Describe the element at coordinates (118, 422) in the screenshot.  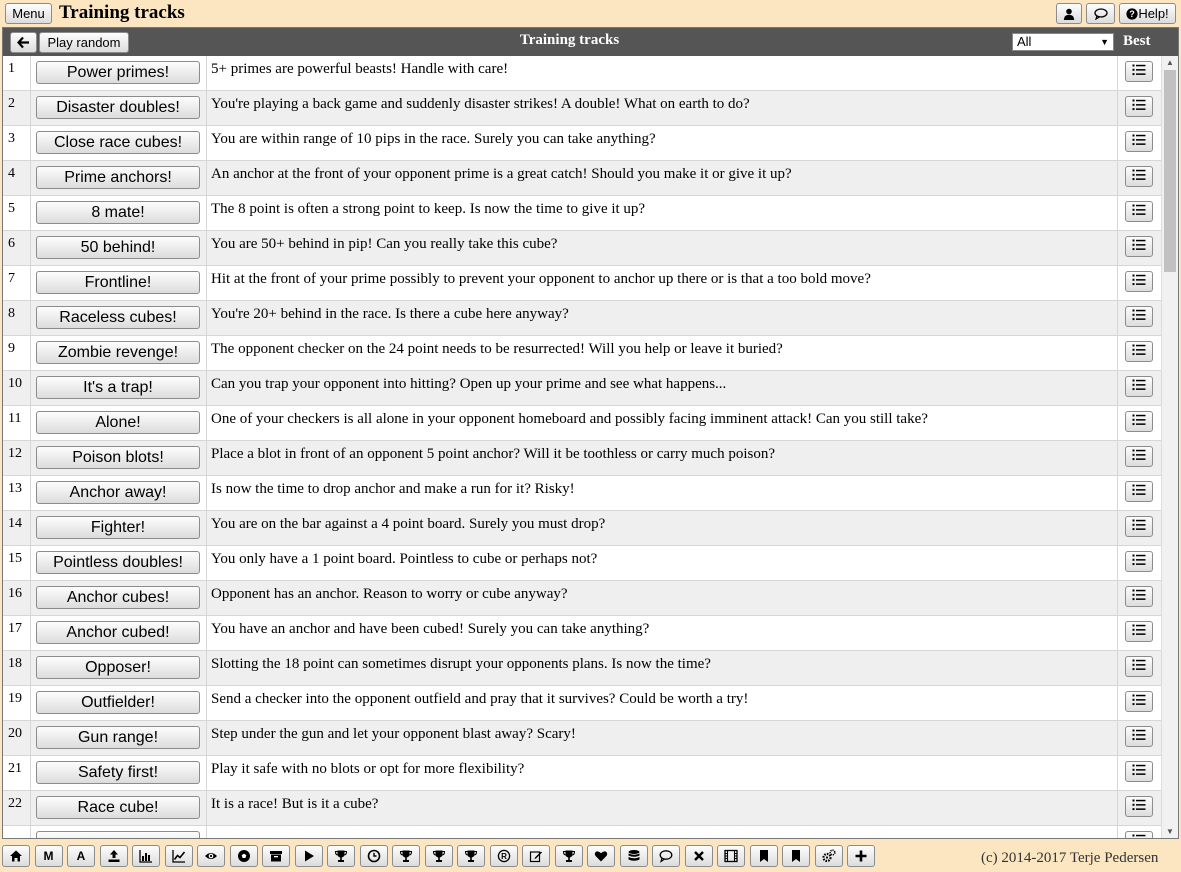
I see `track-button: Alone!` at that location.